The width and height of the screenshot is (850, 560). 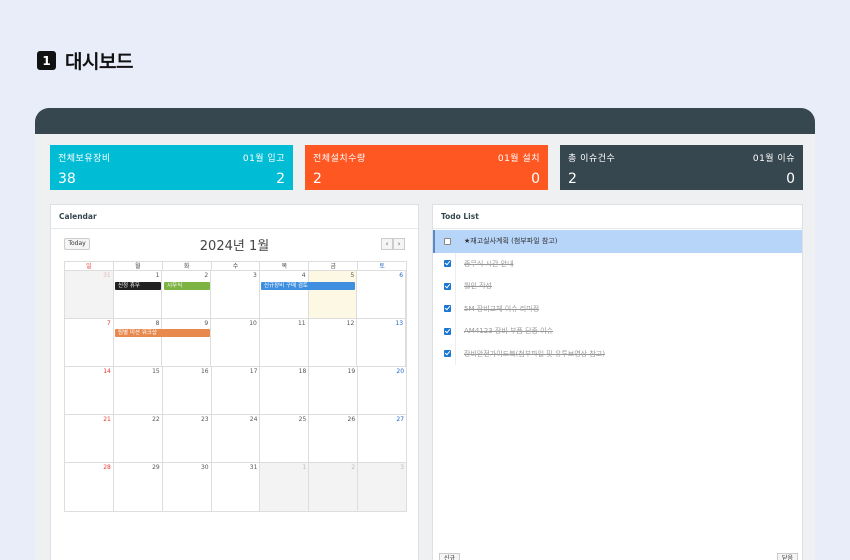 I want to click on weekday-header: 일 월 화 수 목 금 토, so click(x=235, y=266).